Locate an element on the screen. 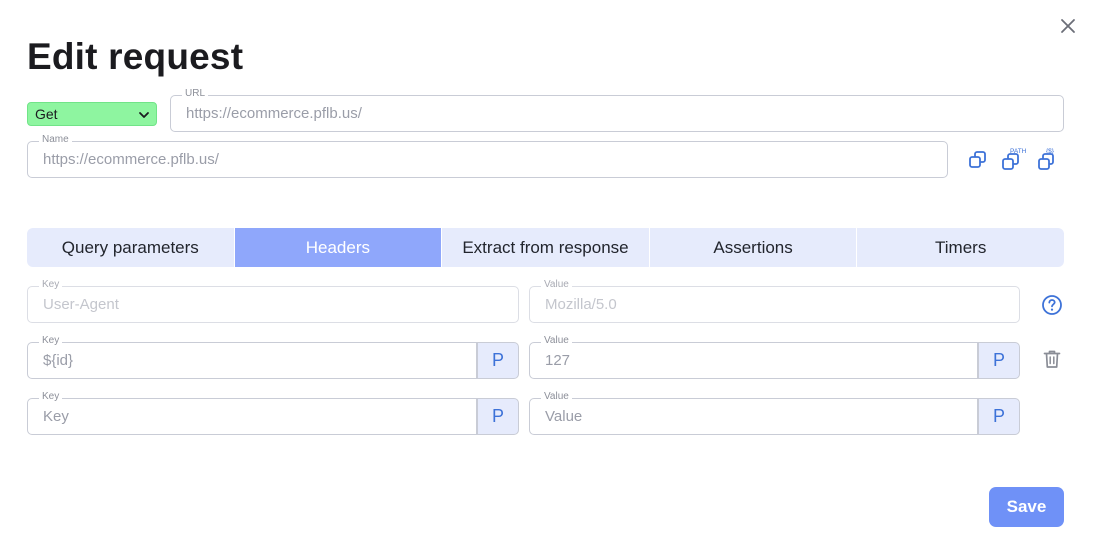 The height and width of the screenshot is (555, 1095). trash-icon is located at coordinates (1052, 359).